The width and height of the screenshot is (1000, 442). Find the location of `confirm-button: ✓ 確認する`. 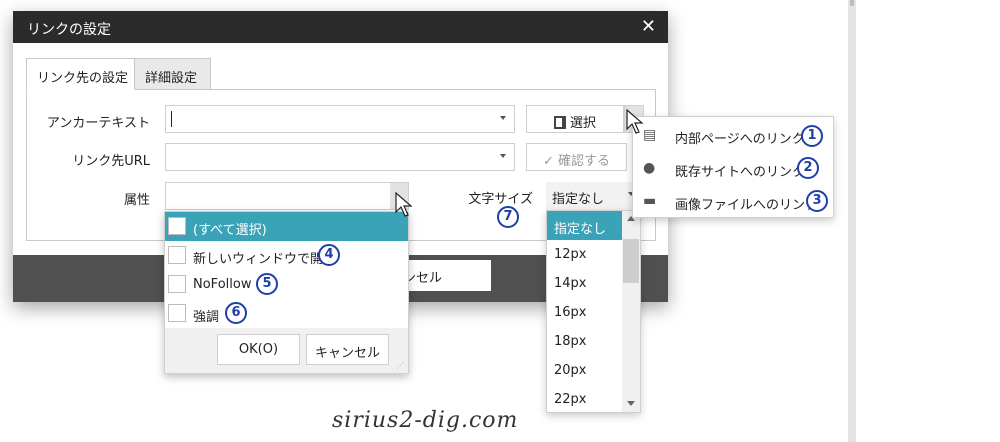

confirm-button: ✓ 確認する is located at coordinates (576, 157).